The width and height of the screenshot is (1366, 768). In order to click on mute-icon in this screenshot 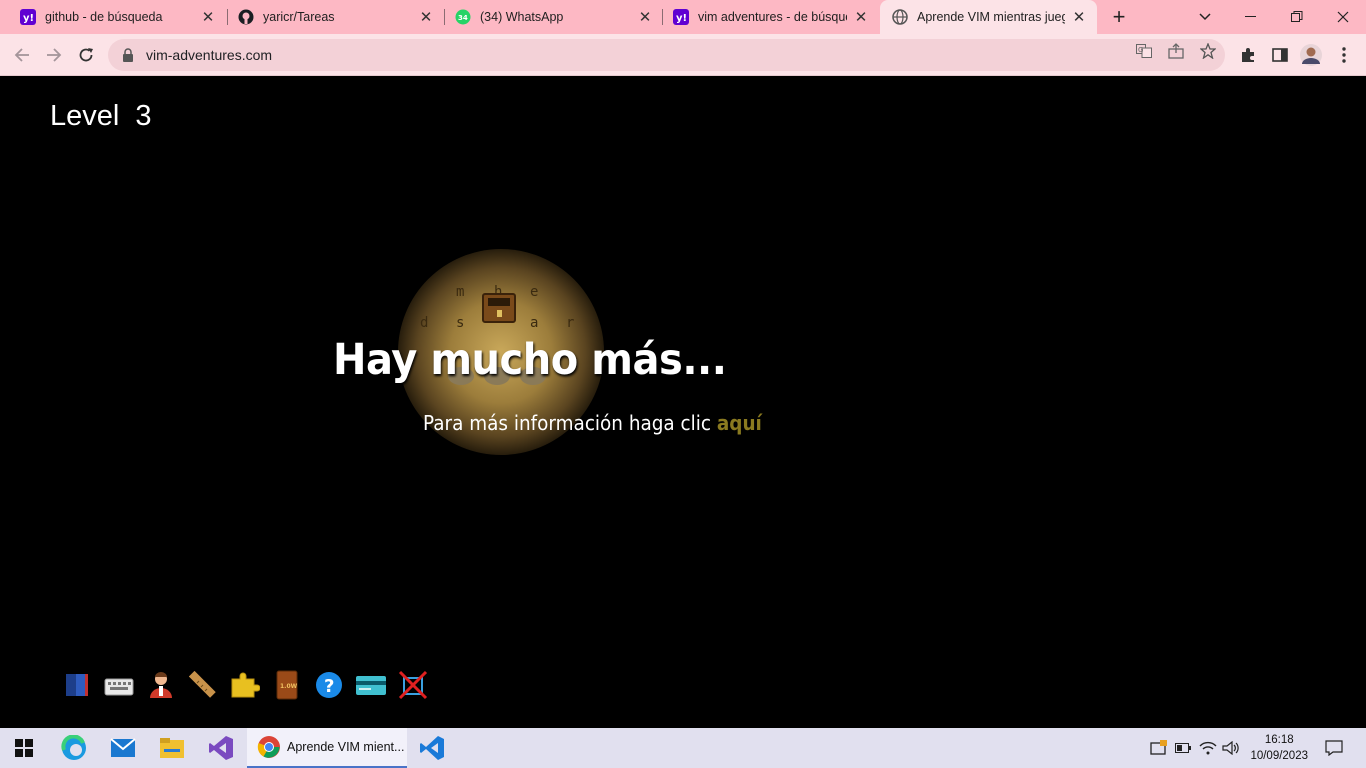, I will do `click(413, 685)`.